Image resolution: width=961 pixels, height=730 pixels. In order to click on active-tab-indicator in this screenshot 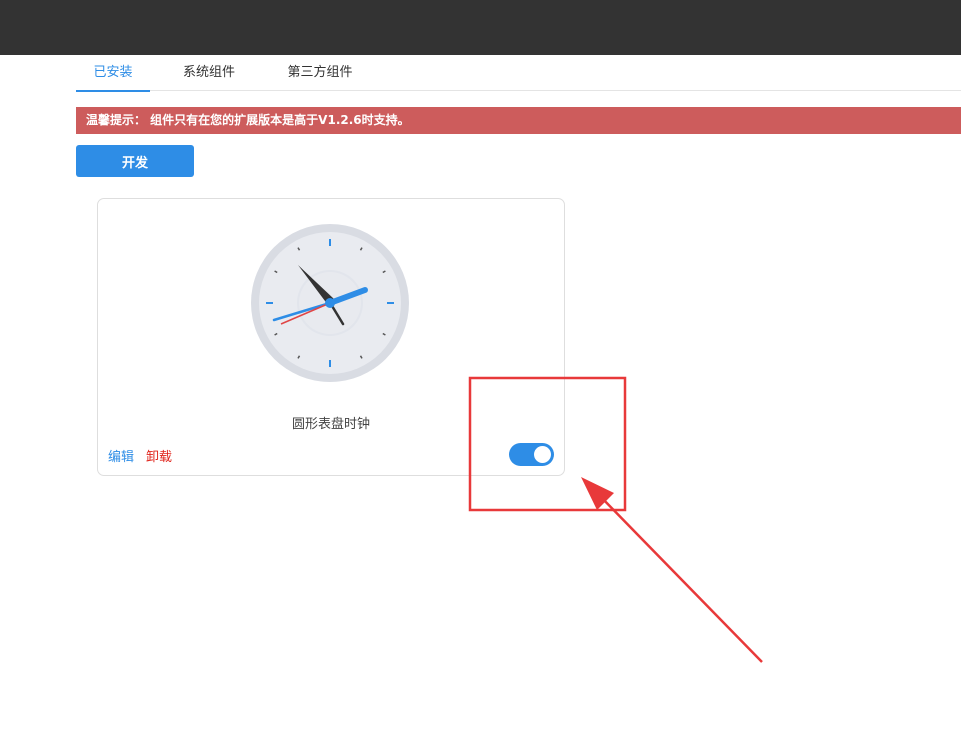, I will do `click(113, 91)`.